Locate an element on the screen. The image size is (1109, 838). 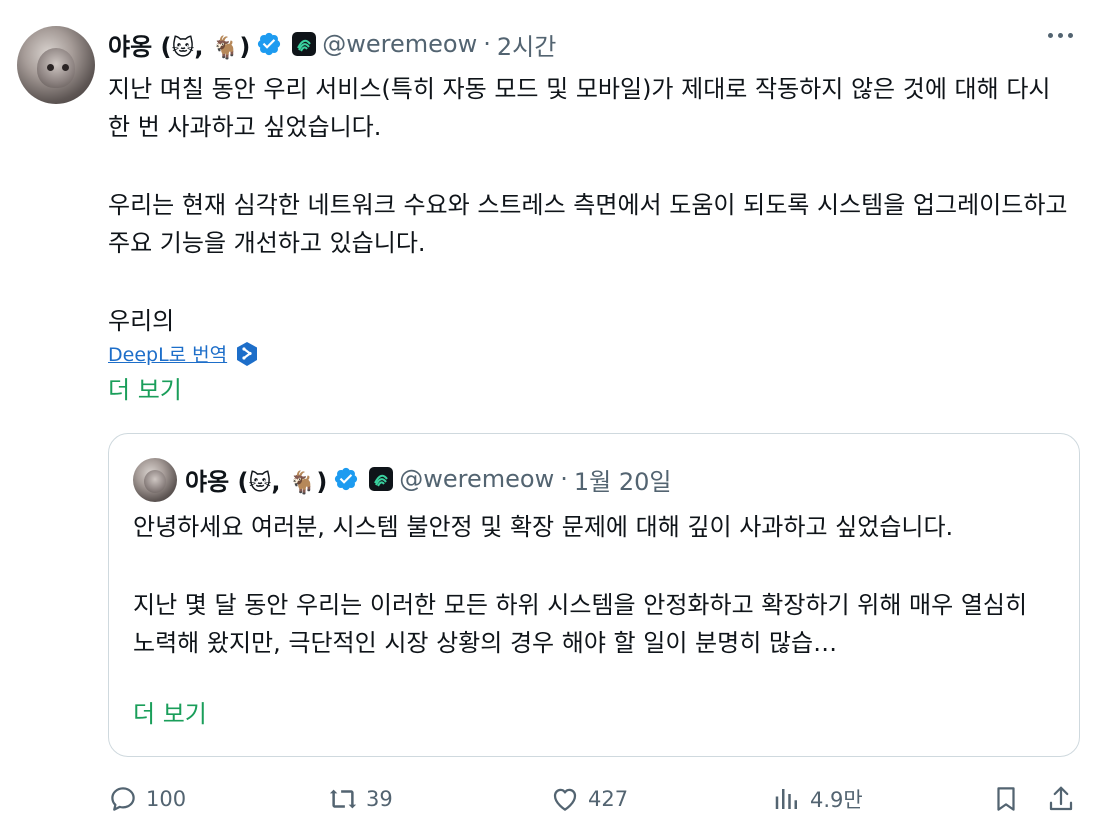
tweet-header: 야옹 (🐱, 🐐) @weremeow · 2시간 is located at coordinates (332, 44).